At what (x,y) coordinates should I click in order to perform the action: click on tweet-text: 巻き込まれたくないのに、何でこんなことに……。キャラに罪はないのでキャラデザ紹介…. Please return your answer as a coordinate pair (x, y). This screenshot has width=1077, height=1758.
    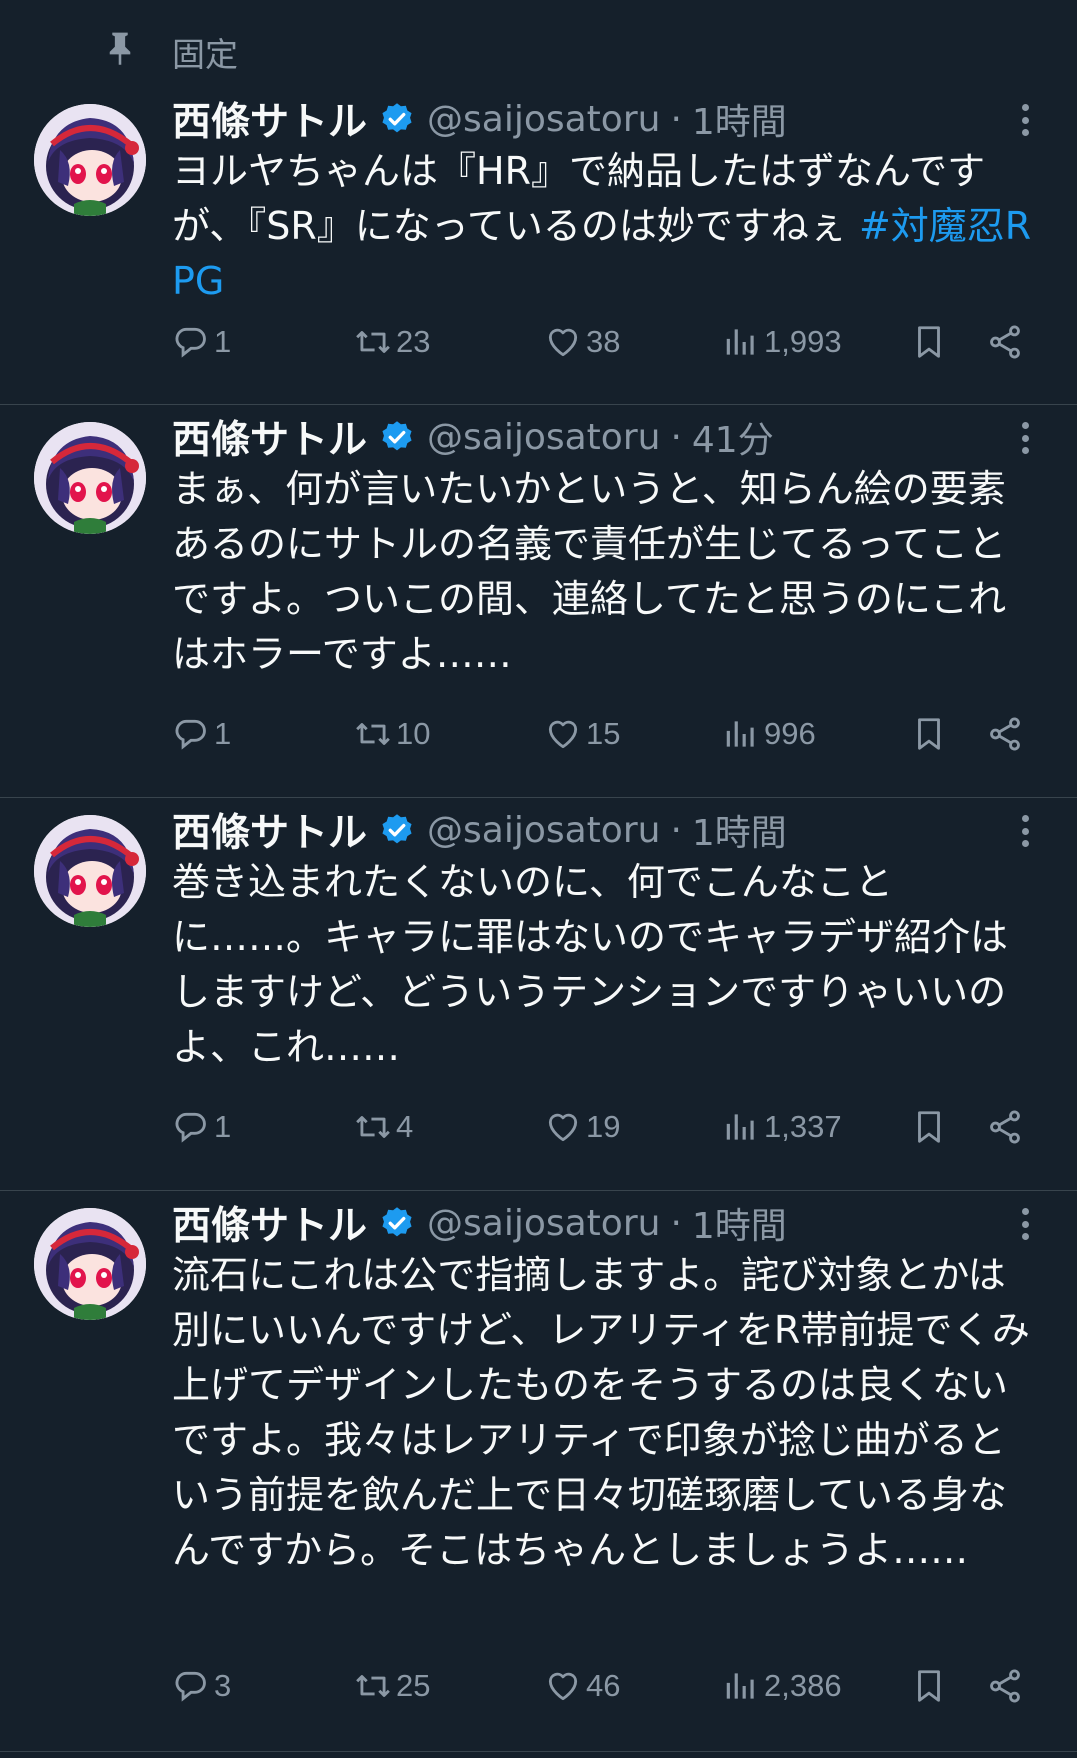
    Looking at the image, I should click on (607, 965).